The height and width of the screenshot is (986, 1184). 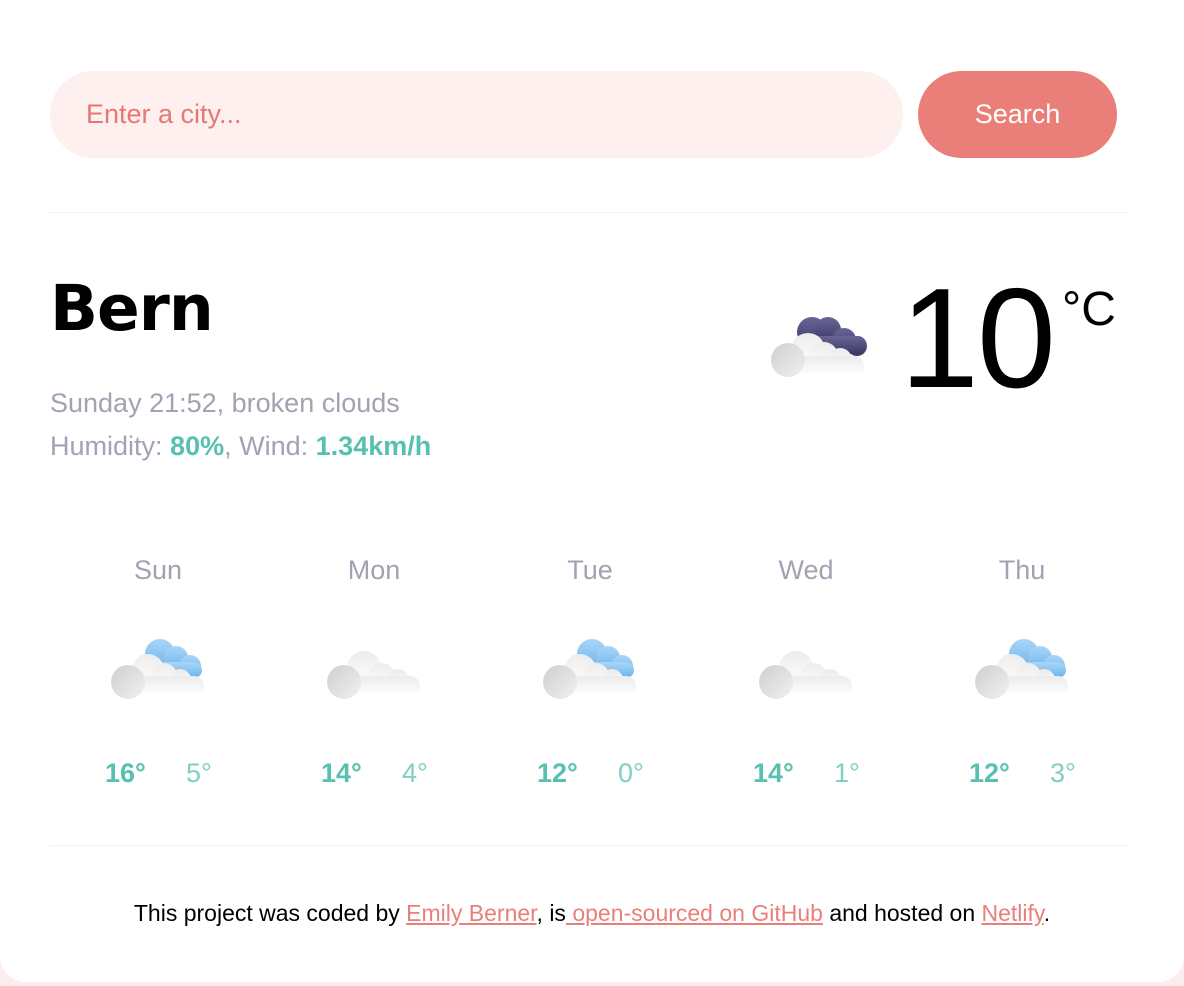 I want to click on forecast-day-name: Sun, so click(x=158, y=570).